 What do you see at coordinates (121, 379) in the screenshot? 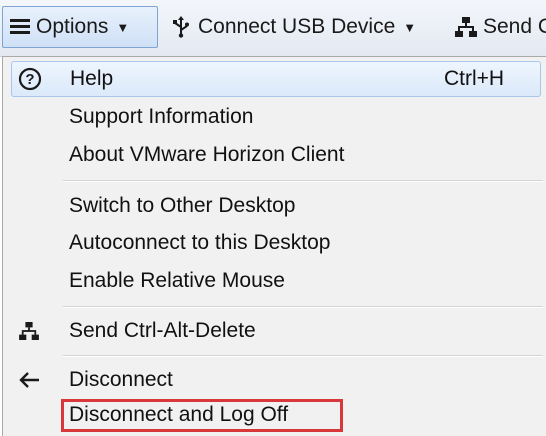
I see `disconnect-label: Disconnect` at bounding box center [121, 379].